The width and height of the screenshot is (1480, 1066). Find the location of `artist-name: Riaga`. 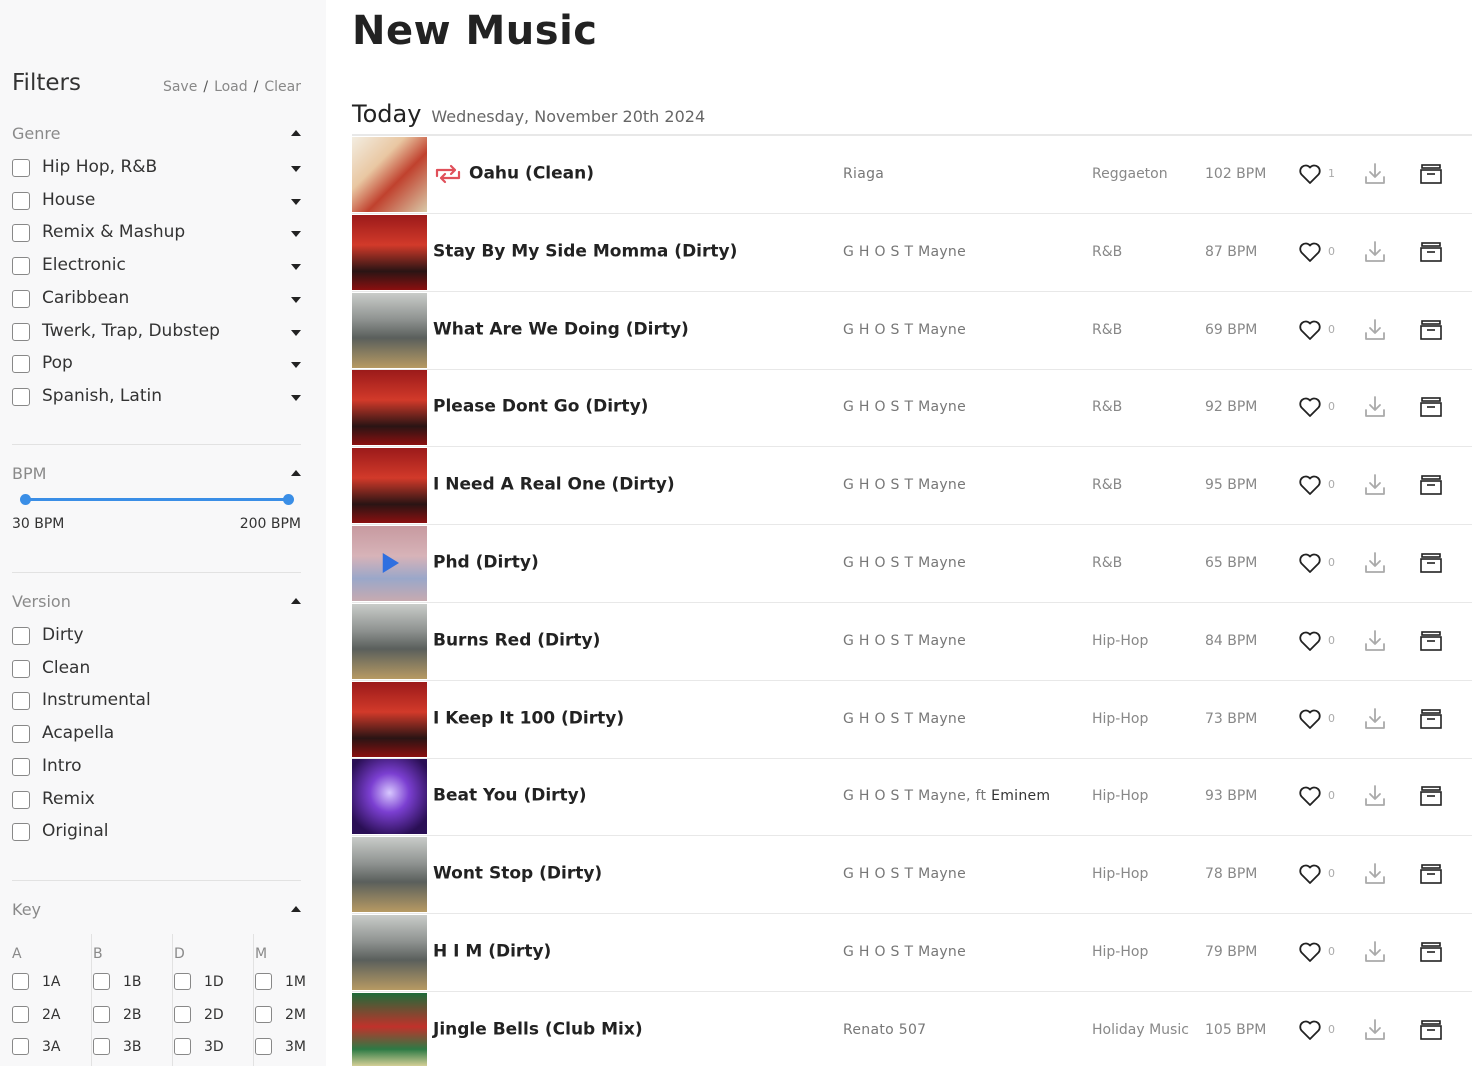

artist-name: Riaga is located at coordinates (863, 174).